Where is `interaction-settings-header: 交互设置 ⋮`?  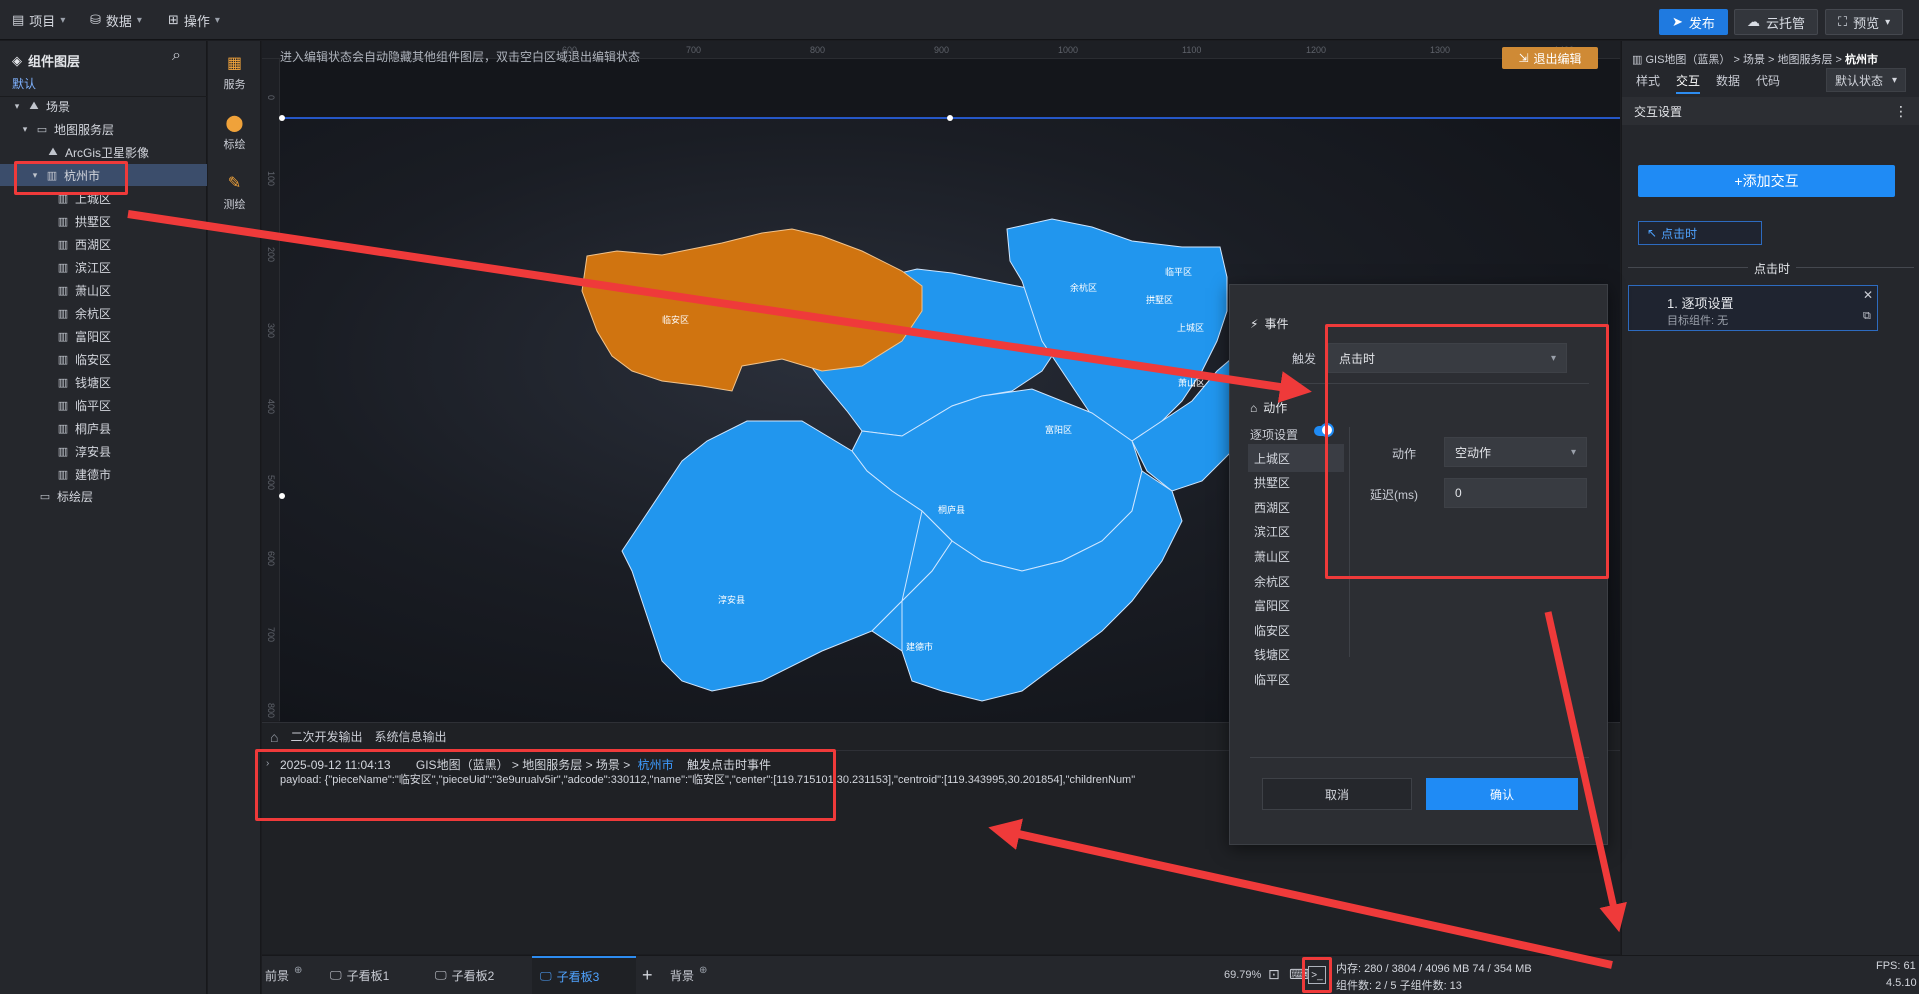
interaction-settings-header: 交互设置 ⋮ is located at coordinates (1770, 111).